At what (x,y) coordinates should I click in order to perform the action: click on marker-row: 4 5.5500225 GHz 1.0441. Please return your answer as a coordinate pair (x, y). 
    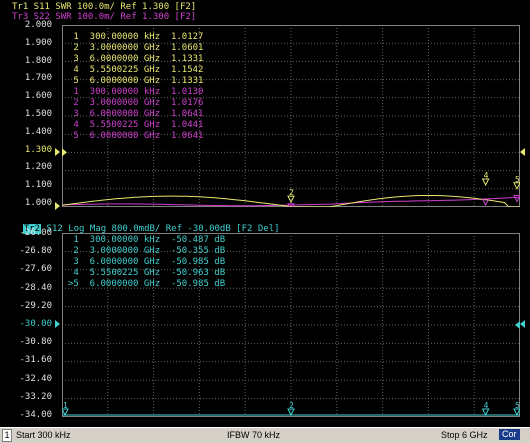
    Looking at the image, I should click on (136, 125).